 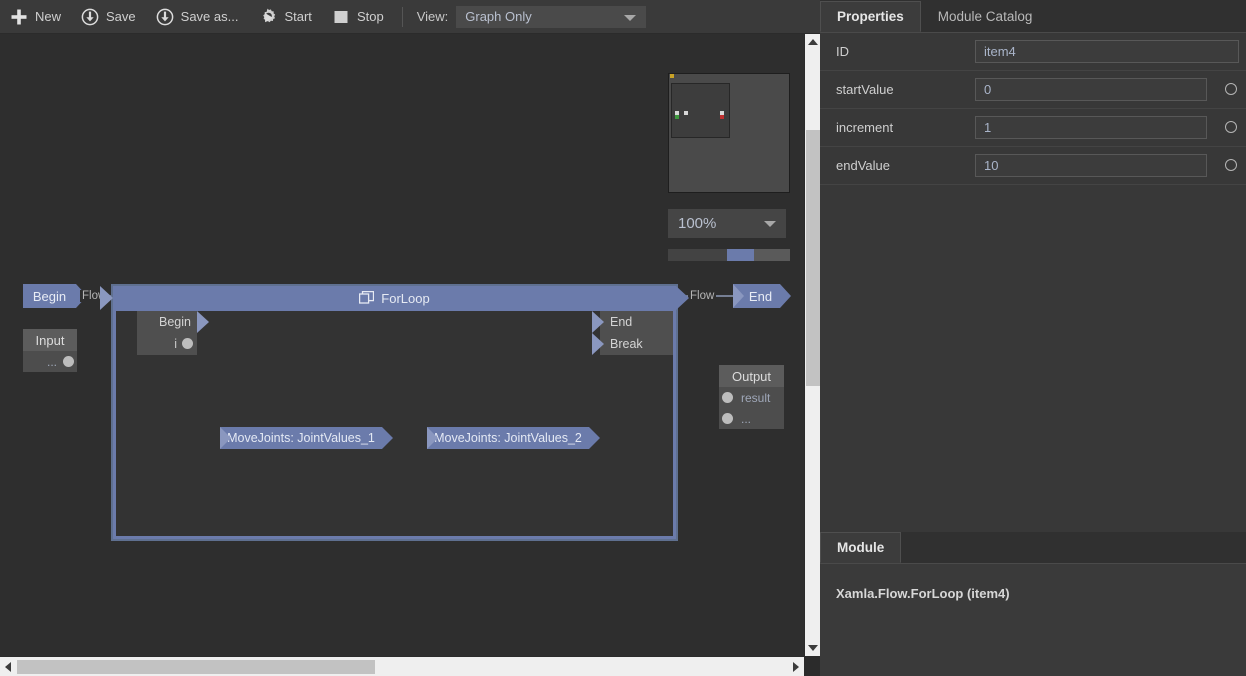 What do you see at coordinates (813, 648) in the screenshot?
I see `scroll-down-arrow-icon` at bounding box center [813, 648].